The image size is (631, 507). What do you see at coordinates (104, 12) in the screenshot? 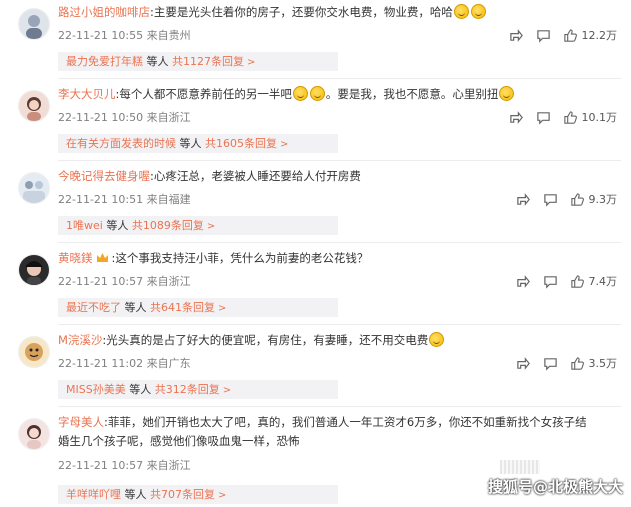
I see `comment-username: 路过小姐的咖啡店` at bounding box center [104, 12].